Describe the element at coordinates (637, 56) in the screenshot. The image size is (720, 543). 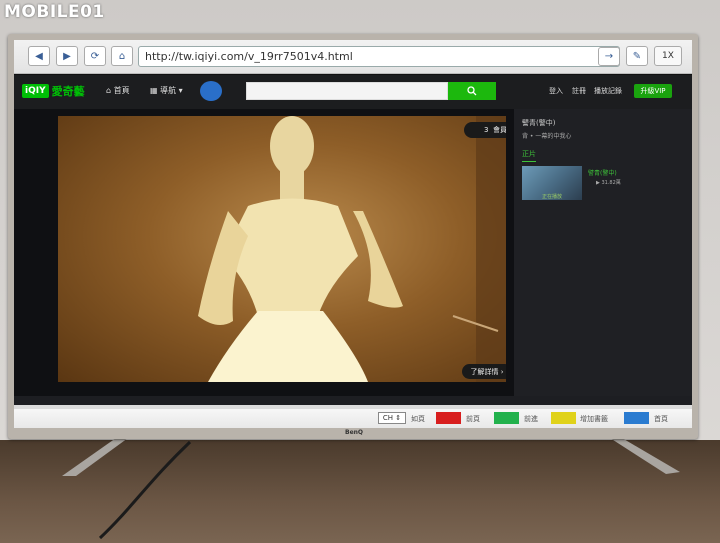
I see `bookmark-icon: ✎` at that location.